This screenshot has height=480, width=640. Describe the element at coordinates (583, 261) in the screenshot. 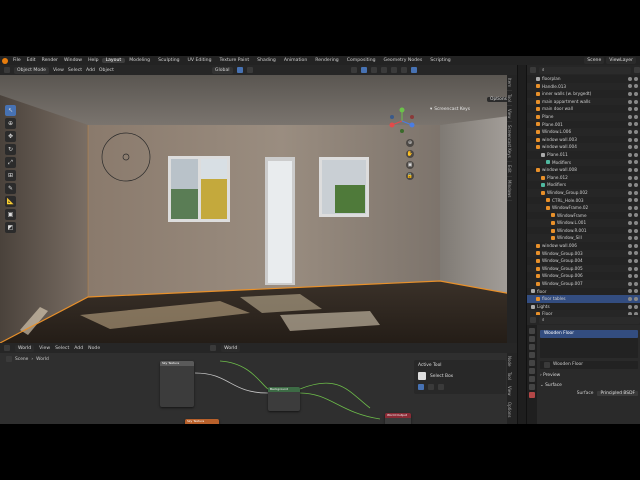

I see `outliner-row: Window_Group.004` at that location.